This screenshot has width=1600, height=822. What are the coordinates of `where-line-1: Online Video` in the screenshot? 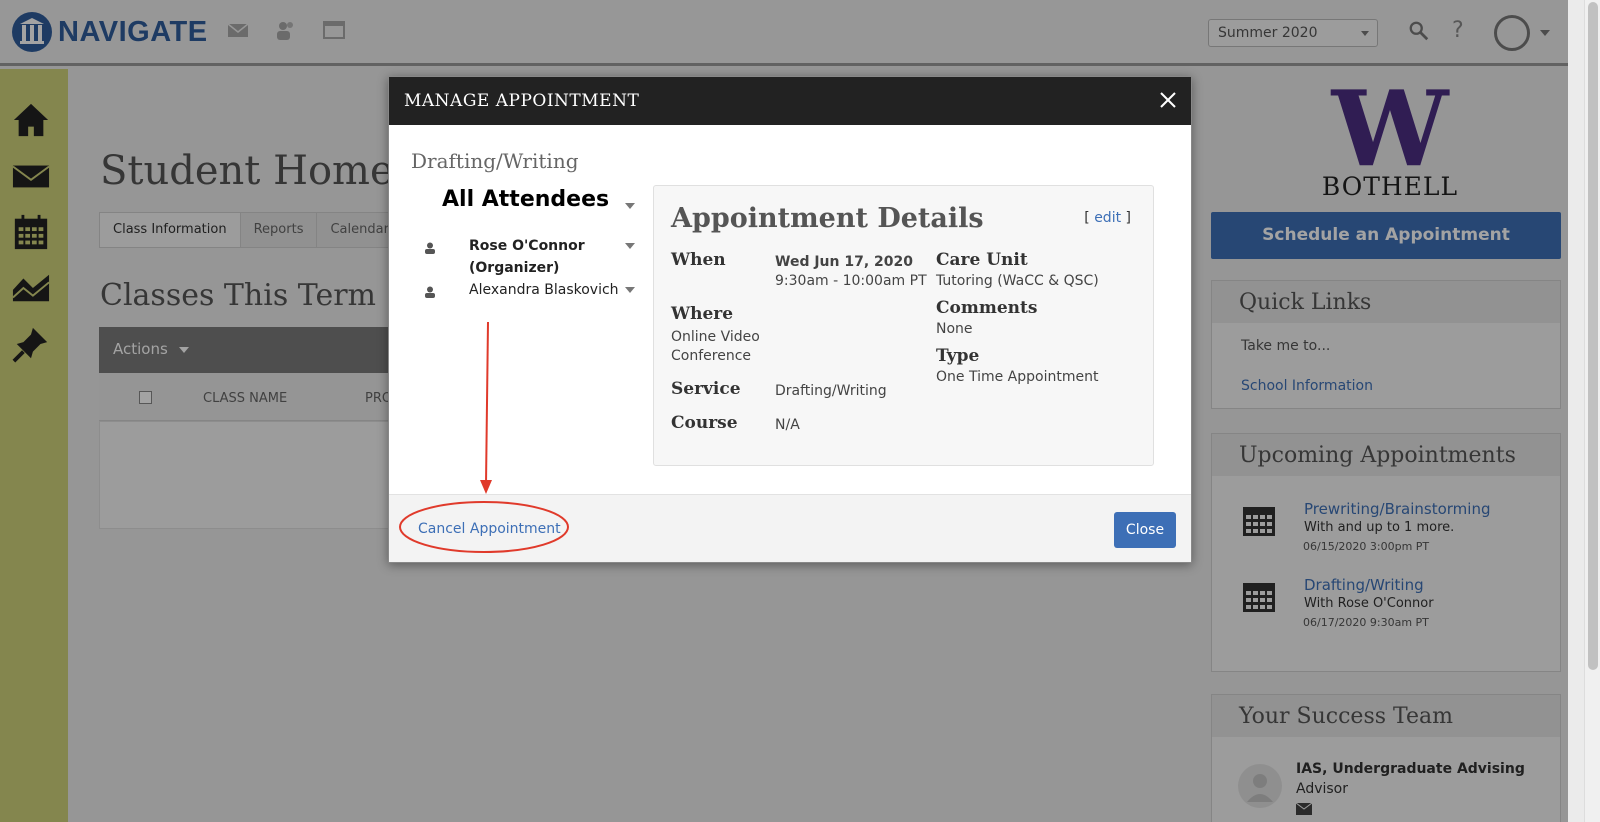 It's located at (715, 337).